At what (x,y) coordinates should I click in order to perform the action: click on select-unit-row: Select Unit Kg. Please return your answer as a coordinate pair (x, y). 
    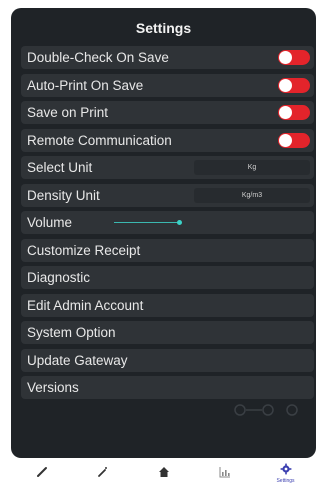
    Looking at the image, I should click on (167, 167).